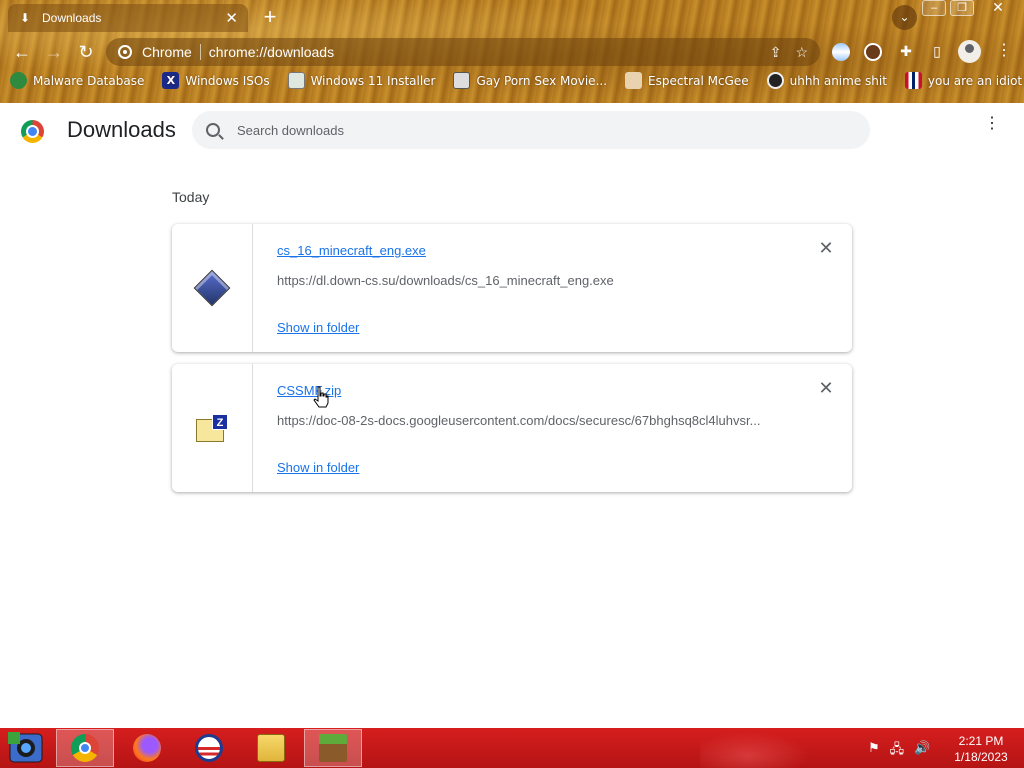 The image size is (1024, 768). Describe the element at coordinates (89, 80) in the screenshot. I see `bookmark-label: Malware Database` at that location.